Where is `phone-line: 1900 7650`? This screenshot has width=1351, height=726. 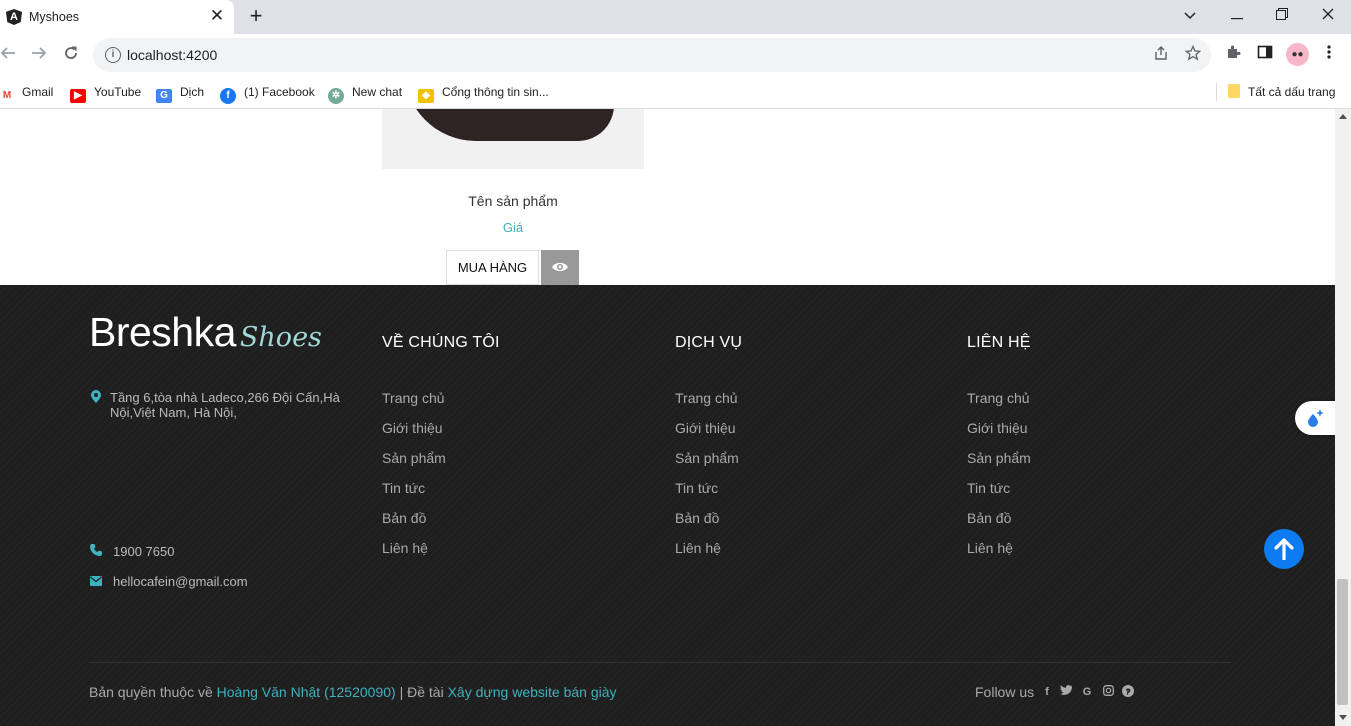
phone-line: 1900 7650 is located at coordinates (131, 551).